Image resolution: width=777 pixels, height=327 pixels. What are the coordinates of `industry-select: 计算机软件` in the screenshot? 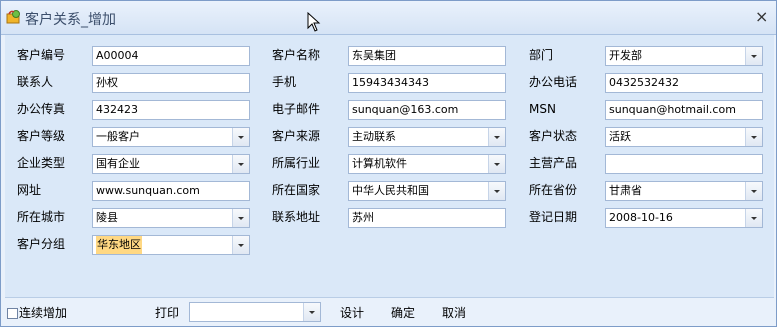 It's located at (427, 164).